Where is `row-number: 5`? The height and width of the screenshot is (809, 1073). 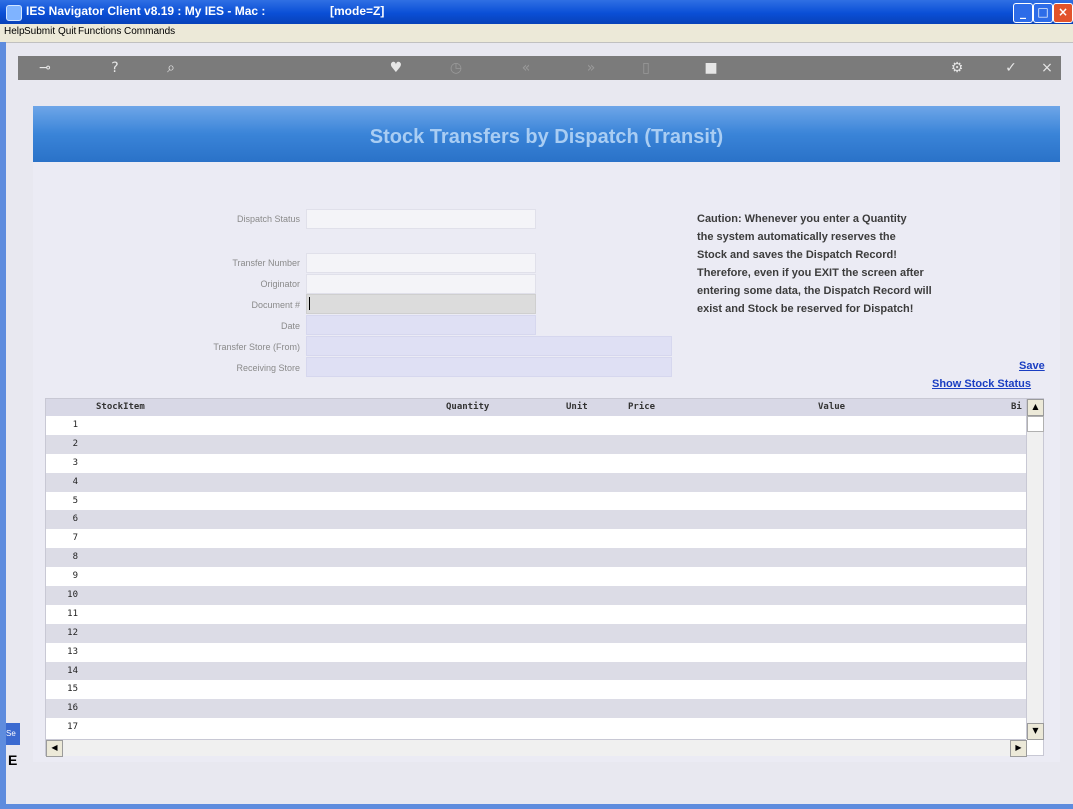 row-number: 5 is located at coordinates (75, 500).